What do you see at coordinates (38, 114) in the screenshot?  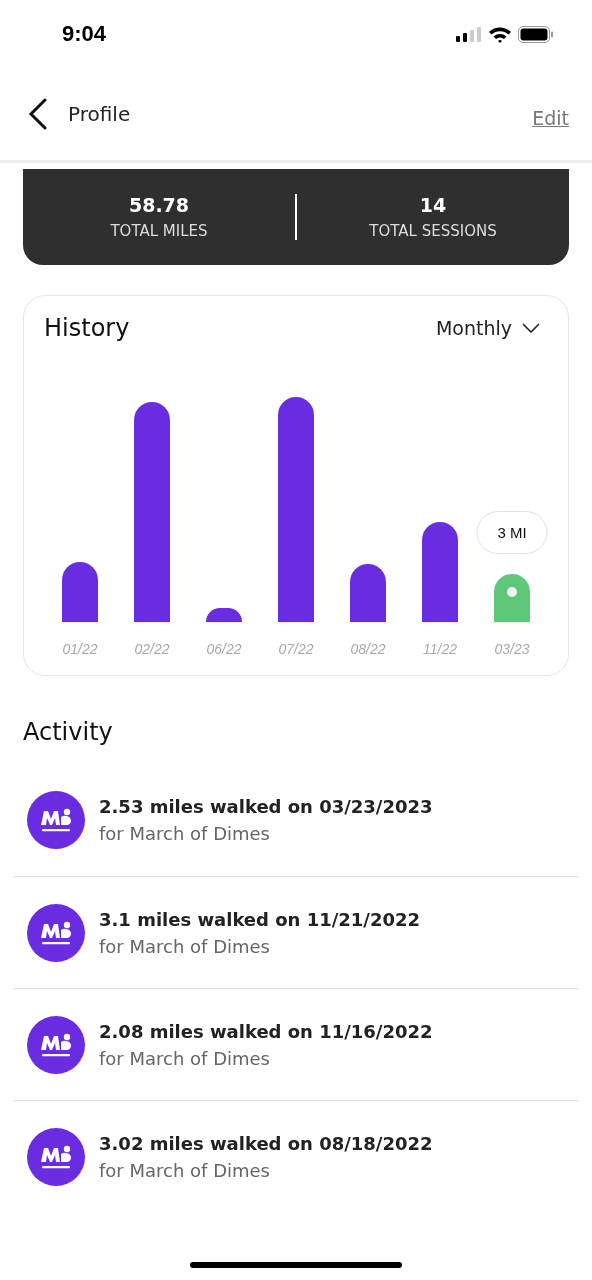 I see `back-icon` at bounding box center [38, 114].